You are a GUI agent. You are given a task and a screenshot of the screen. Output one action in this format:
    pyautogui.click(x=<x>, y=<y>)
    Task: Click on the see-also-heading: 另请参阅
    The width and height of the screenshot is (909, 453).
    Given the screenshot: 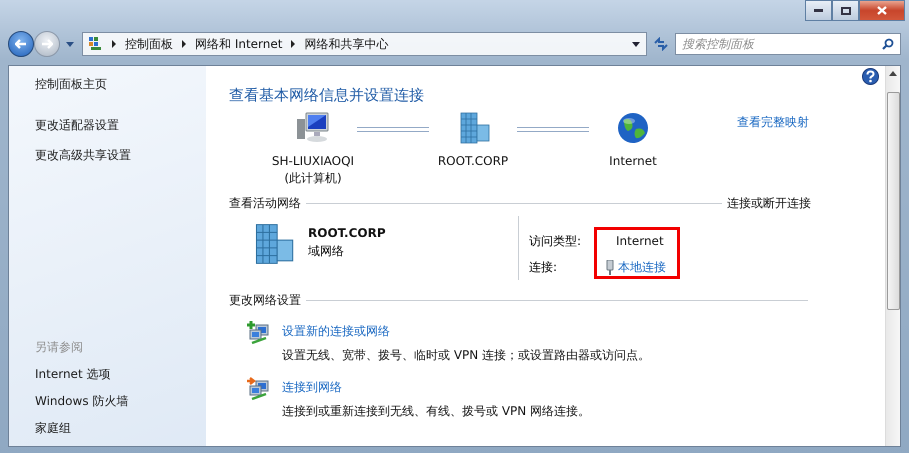 What is the action you would take?
    pyautogui.click(x=59, y=347)
    